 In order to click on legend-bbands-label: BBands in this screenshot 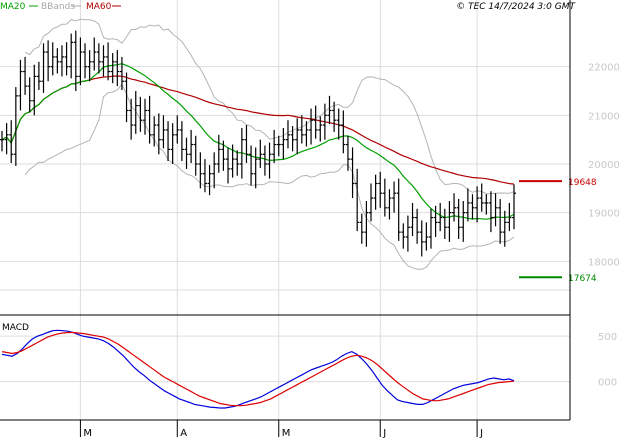, I will do `click(58, 7)`.